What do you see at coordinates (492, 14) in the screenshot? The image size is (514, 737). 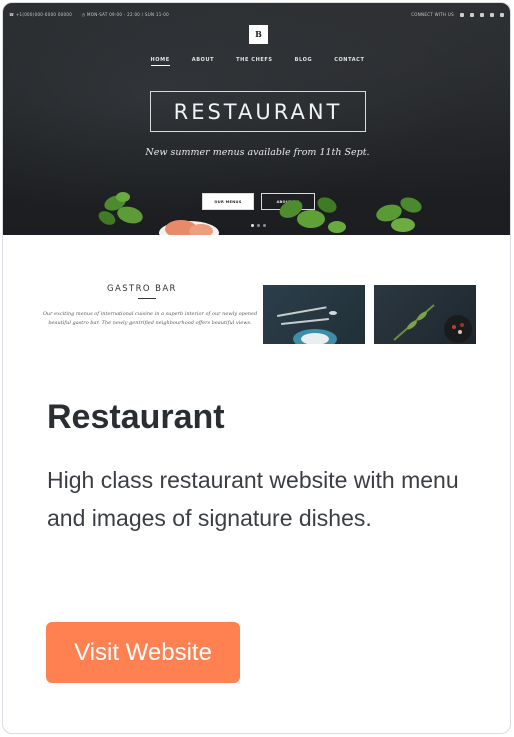 I see `pinterest-icon` at bounding box center [492, 14].